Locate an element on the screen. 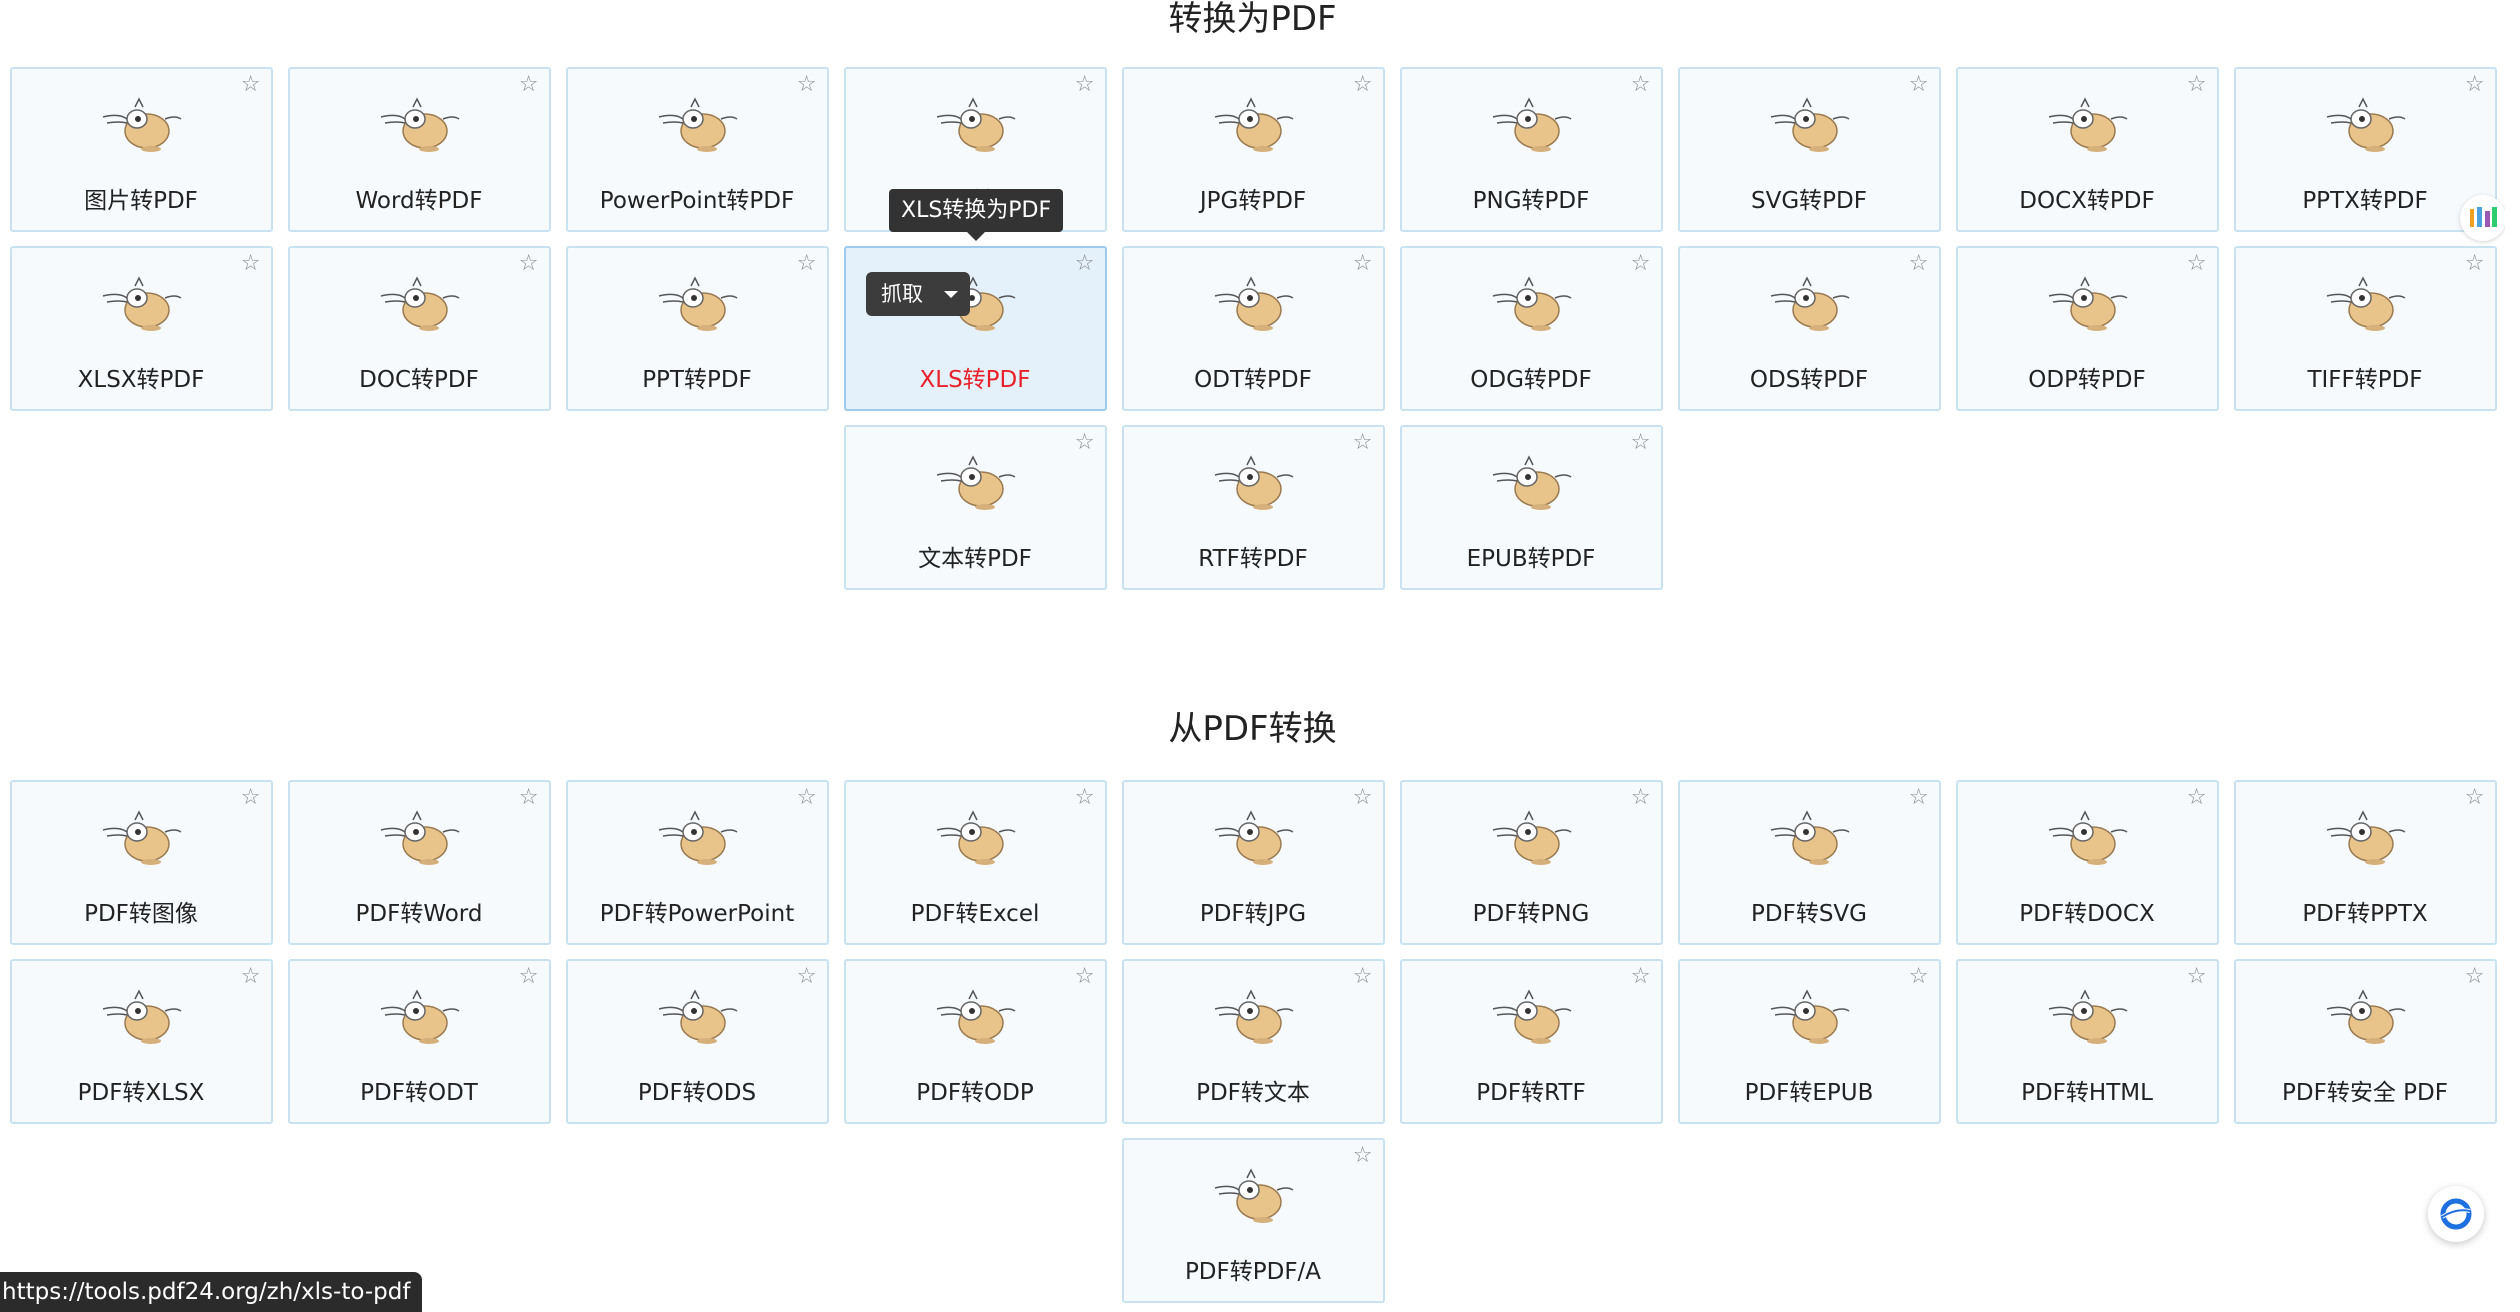  tool-tile-label: Word转PDF is located at coordinates (419, 201).